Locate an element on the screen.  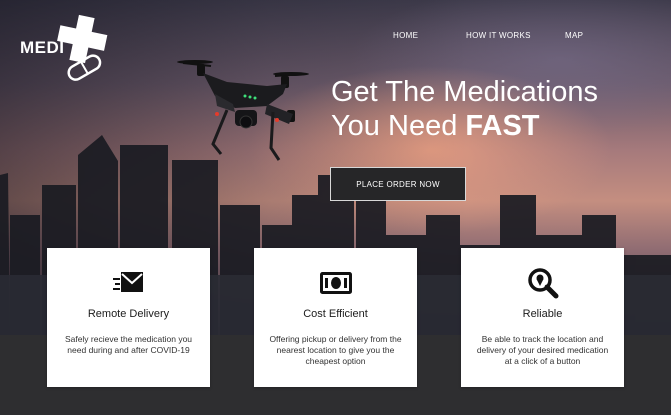
nav-map-link: MAP is located at coordinates (574, 35).